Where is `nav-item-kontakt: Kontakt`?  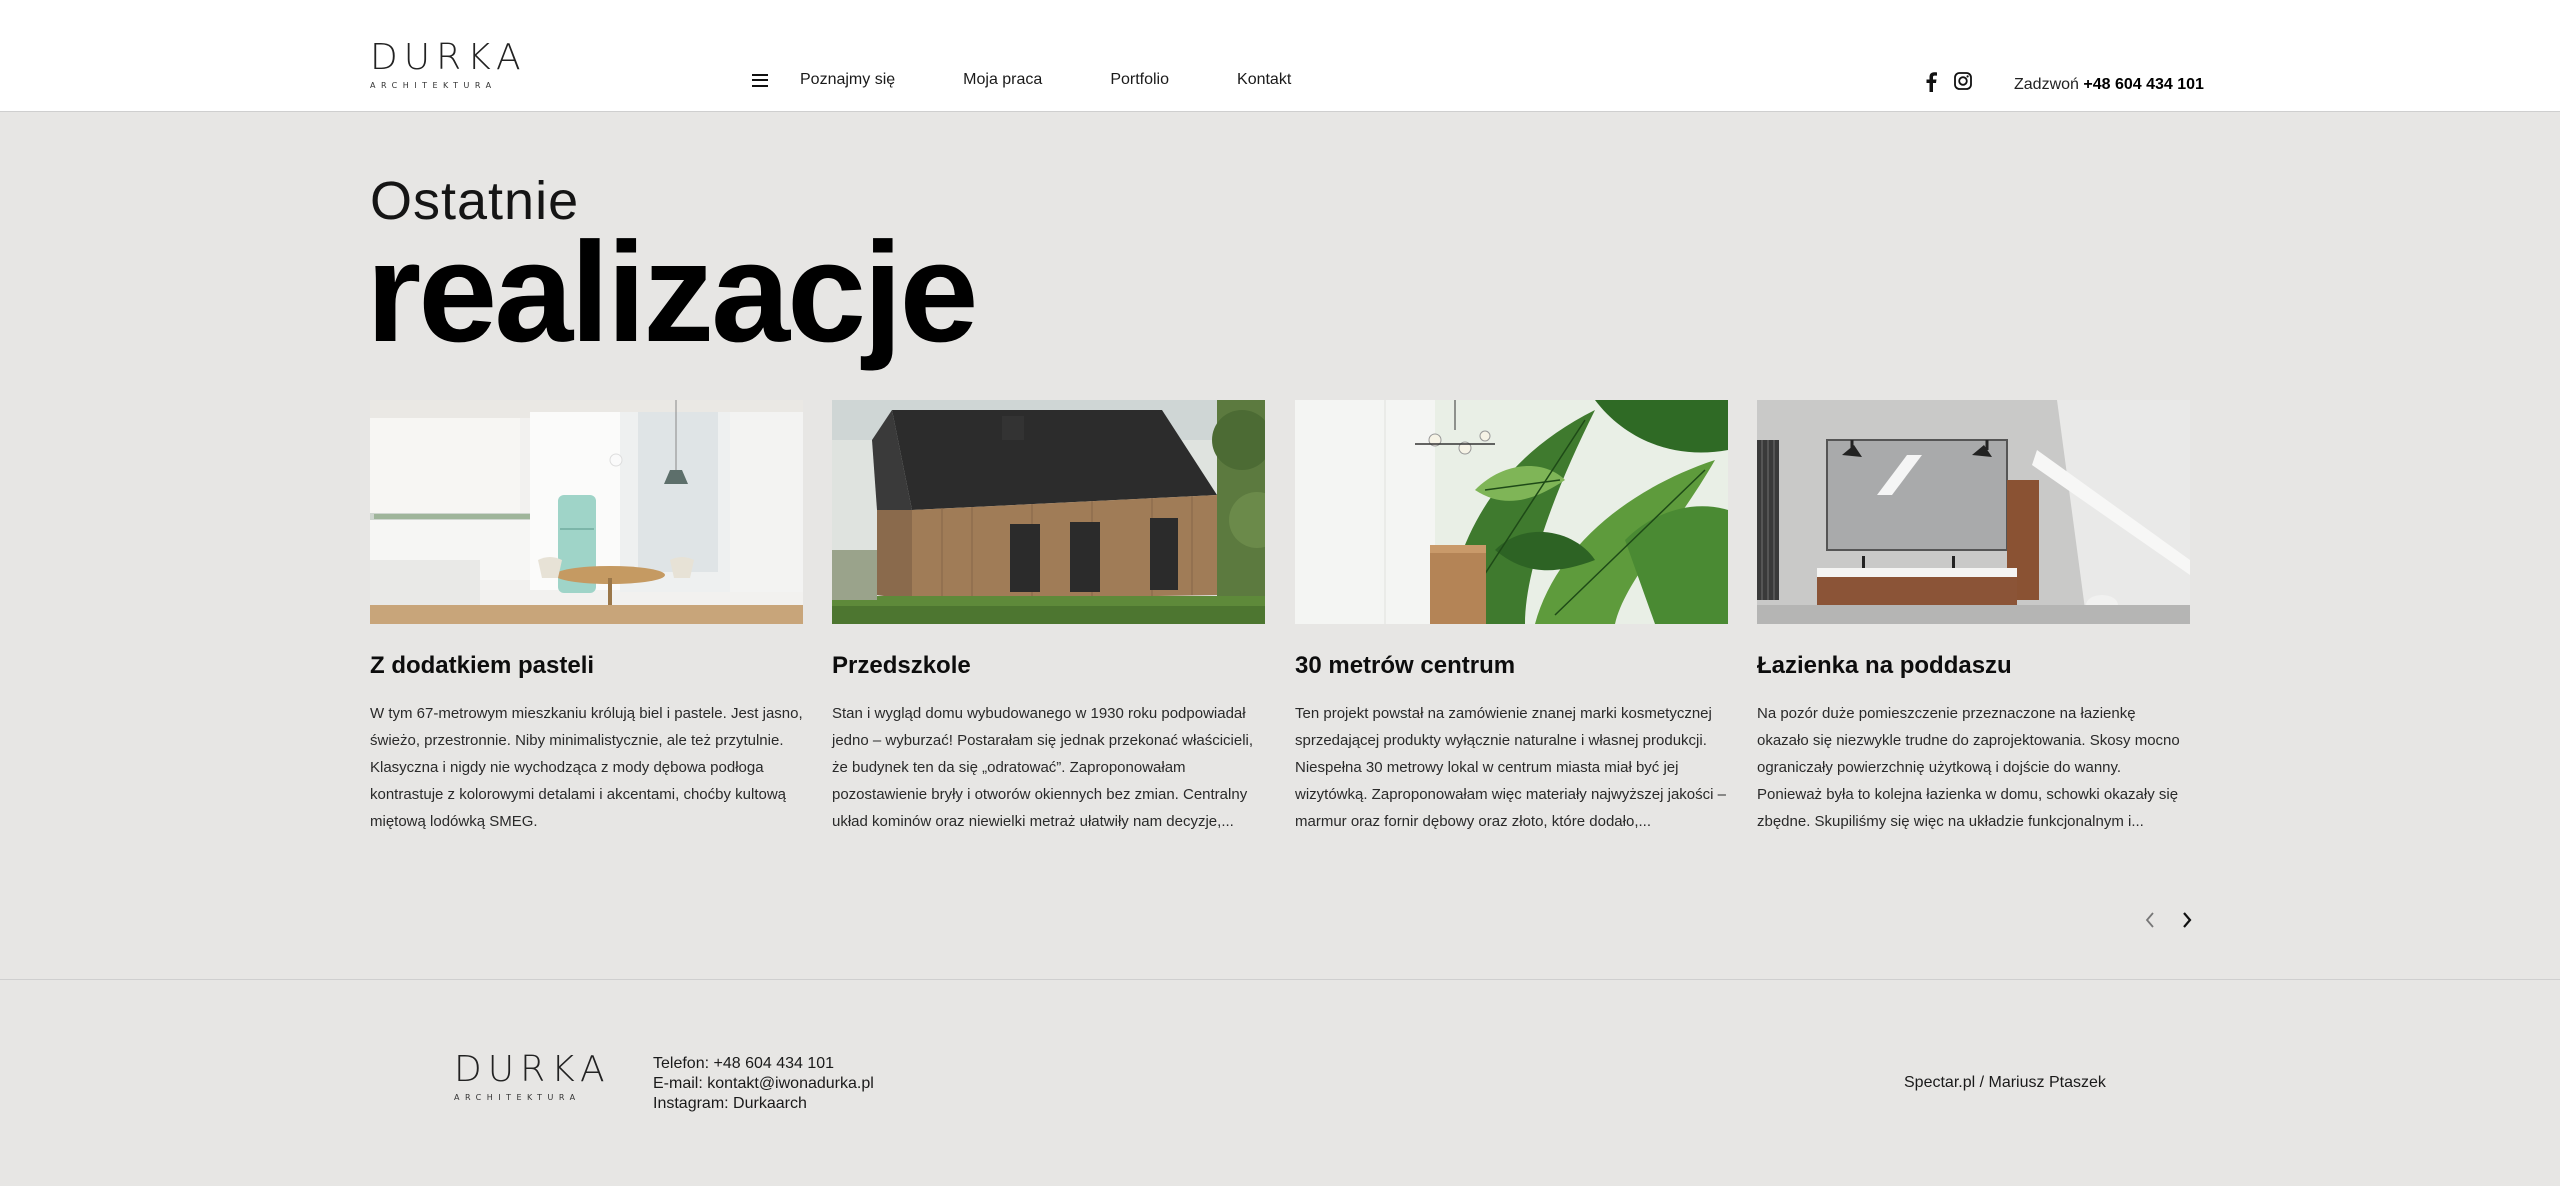 nav-item-kontakt: Kontakt is located at coordinates (1264, 80).